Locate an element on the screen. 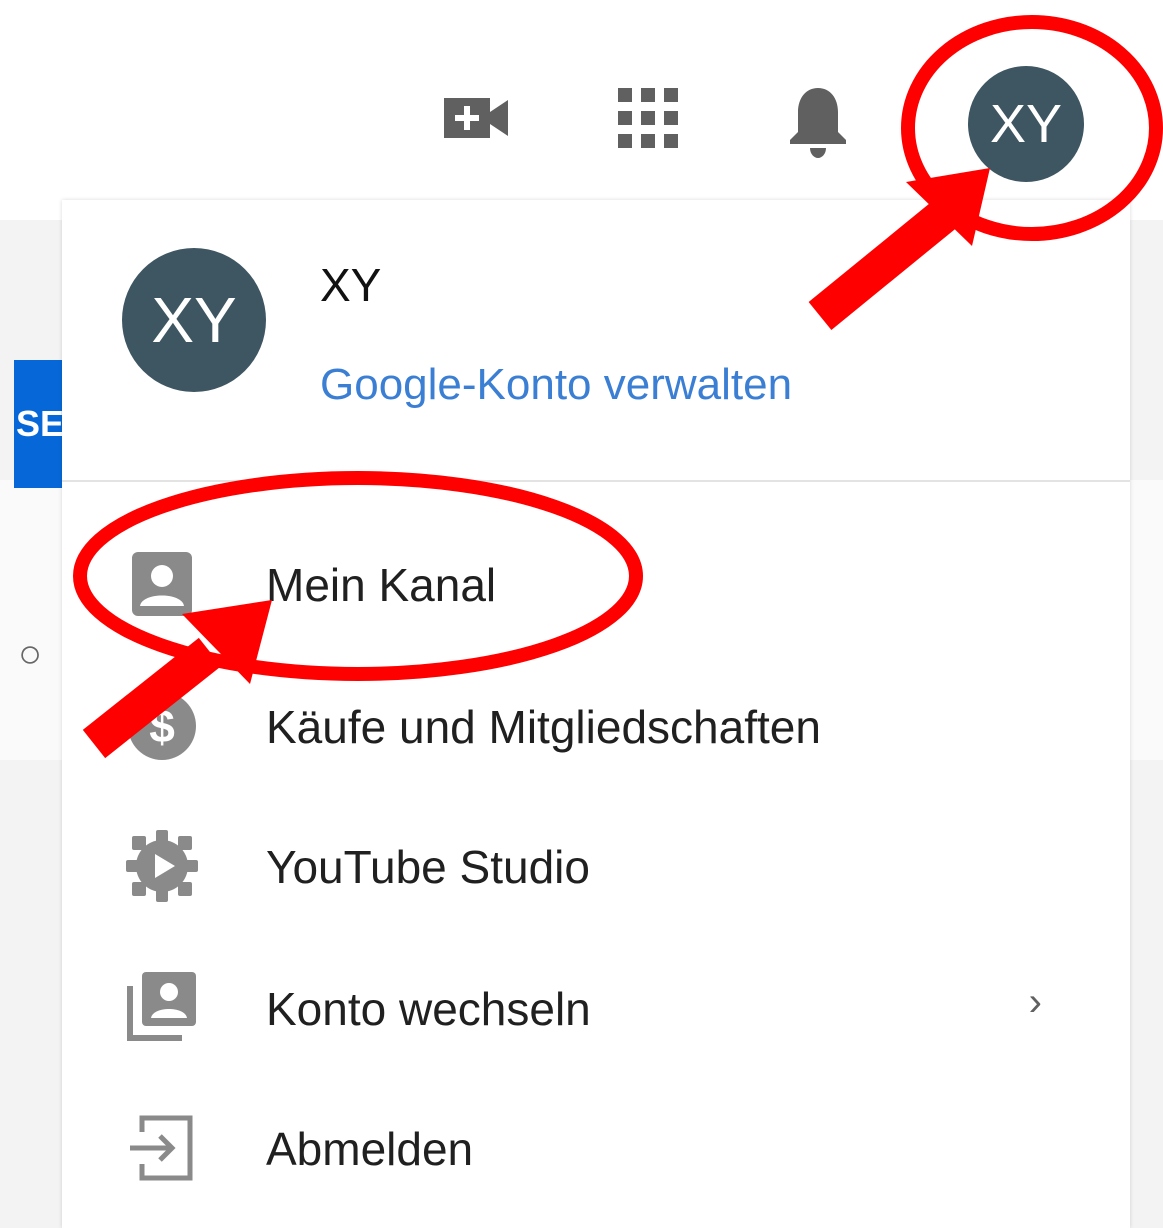  menu-item-my-channel: Mein Kanal is located at coordinates (596, 586).